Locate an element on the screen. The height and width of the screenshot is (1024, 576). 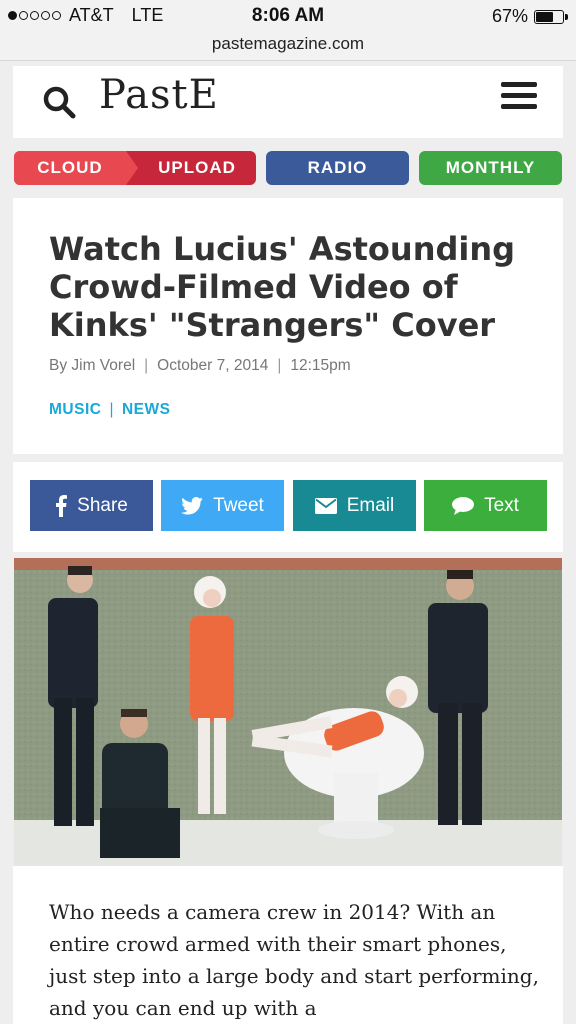
text-share-button: Text is located at coordinates (485, 505).